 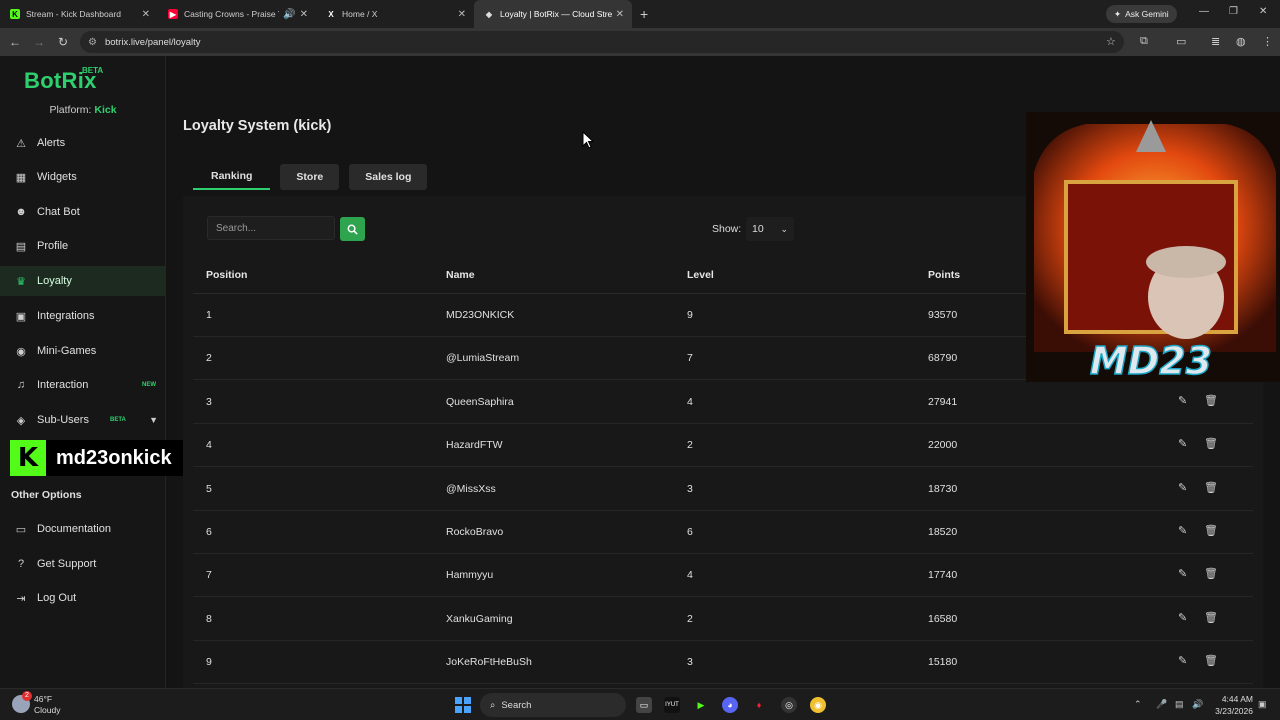 I want to click on minimize-icon: —, so click(x=1204, y=11).